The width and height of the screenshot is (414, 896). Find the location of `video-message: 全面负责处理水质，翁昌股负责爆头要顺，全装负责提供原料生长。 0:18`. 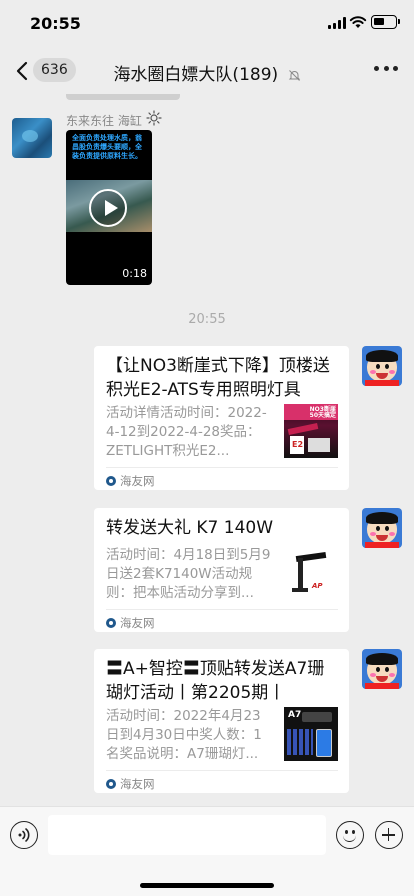

video-message: 全面负责处理水质，翁昌股负责爆头要顺，全装负责提供原料生长。 0:18 is located at coordinates (109, 207).